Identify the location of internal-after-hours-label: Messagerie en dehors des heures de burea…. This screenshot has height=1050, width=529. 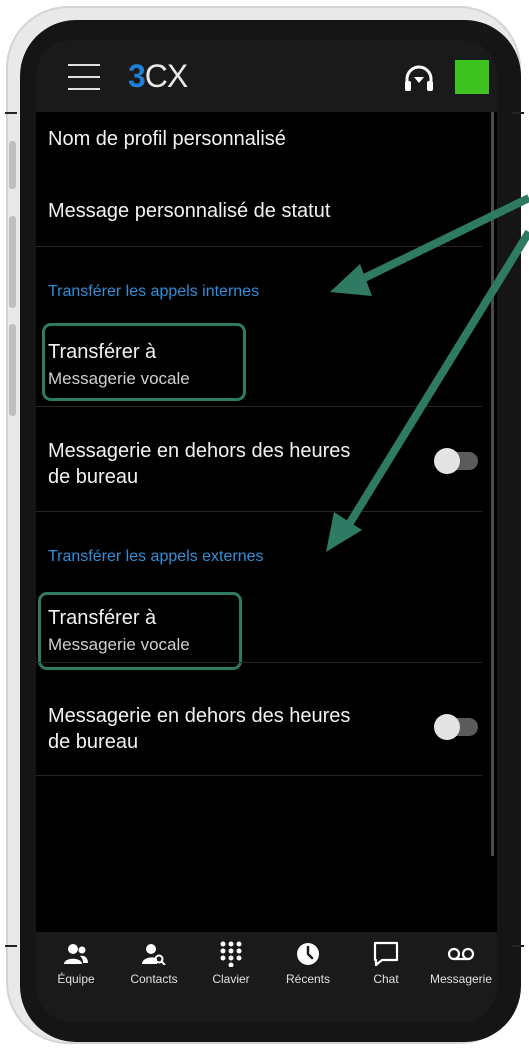
(199, 464).